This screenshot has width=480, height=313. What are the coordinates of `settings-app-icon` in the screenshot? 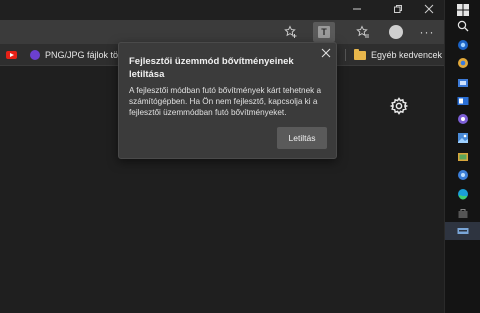 It's located at (463, 175).